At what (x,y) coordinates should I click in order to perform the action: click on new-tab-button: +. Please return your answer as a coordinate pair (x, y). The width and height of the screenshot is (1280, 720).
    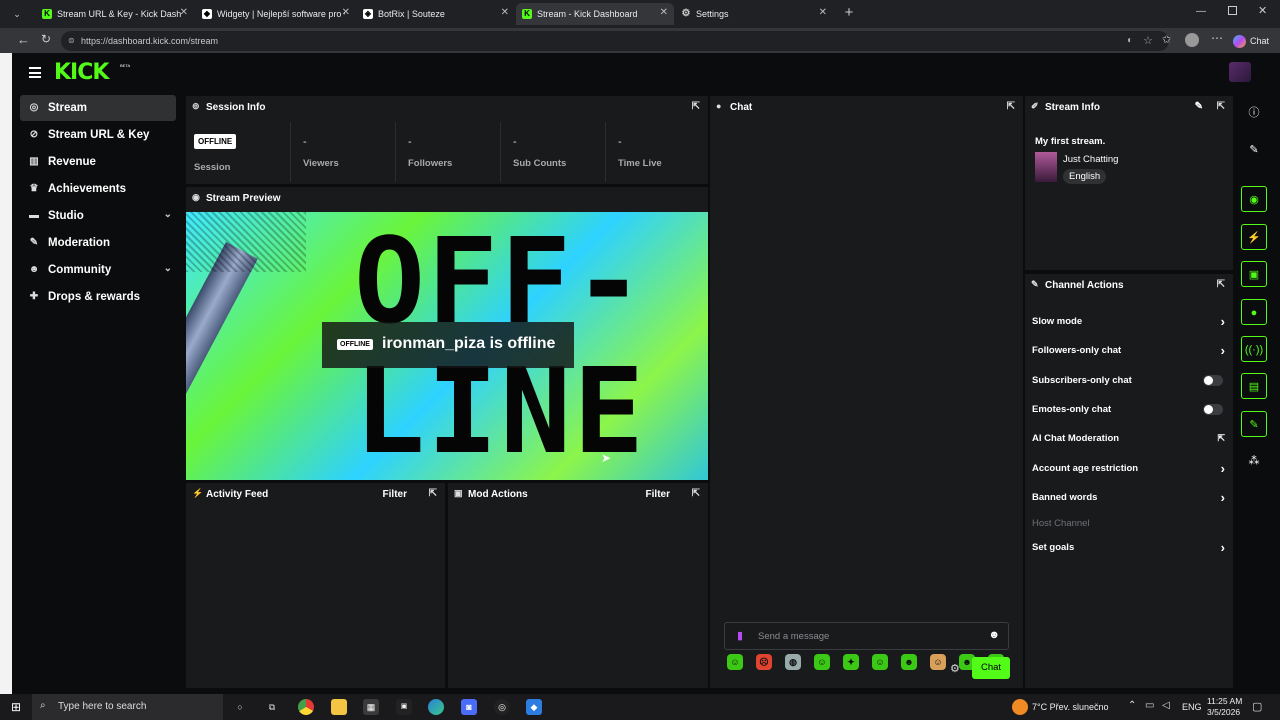
    Looking at the image, I should click on (849, 14).